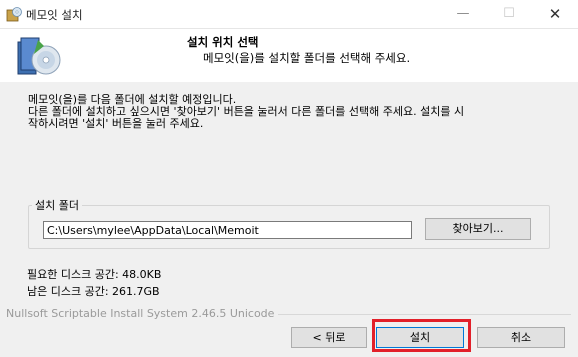 The image size is (578, 357). Describe the element at coordinates (289, 14) in the screenshot. I see `title-bar: 메모잇 설치 — ☐ ✕` at that location.